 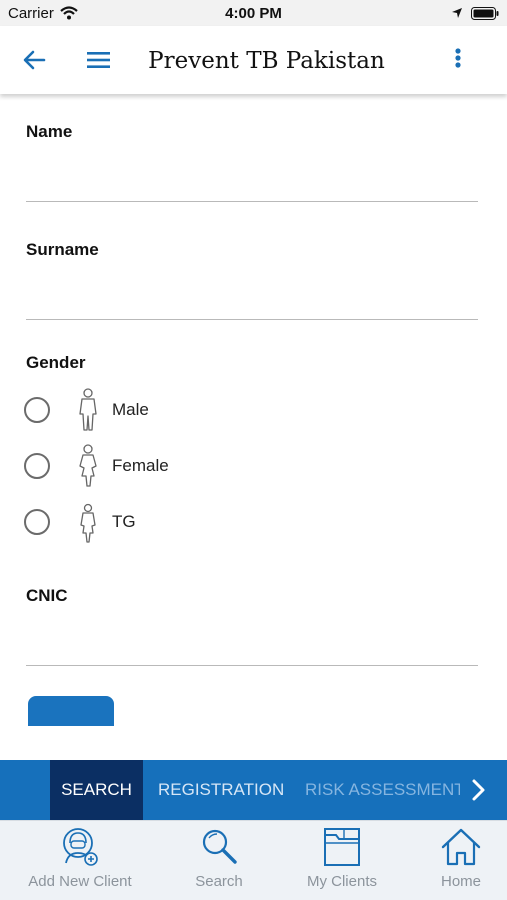 I want to click on carrier-label: Carrier, so click(x=31, y=13).